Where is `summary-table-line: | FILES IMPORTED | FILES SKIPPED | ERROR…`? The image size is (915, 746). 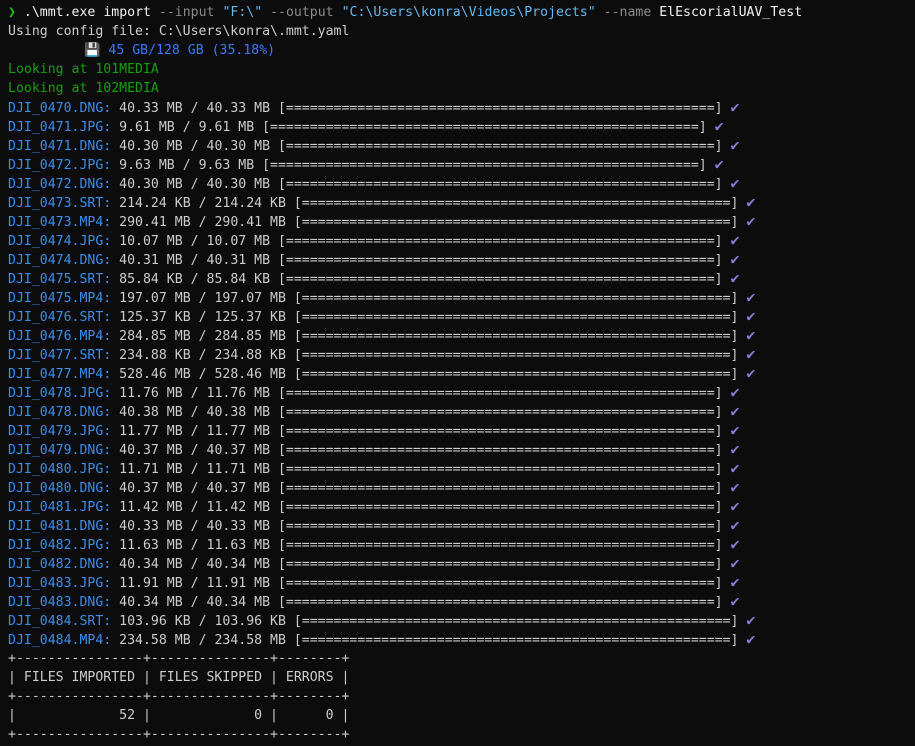 summary-table-line: | FILES IMPORTED | FILES SKIPPED | ERROR… is located at coordinates (179, 677).